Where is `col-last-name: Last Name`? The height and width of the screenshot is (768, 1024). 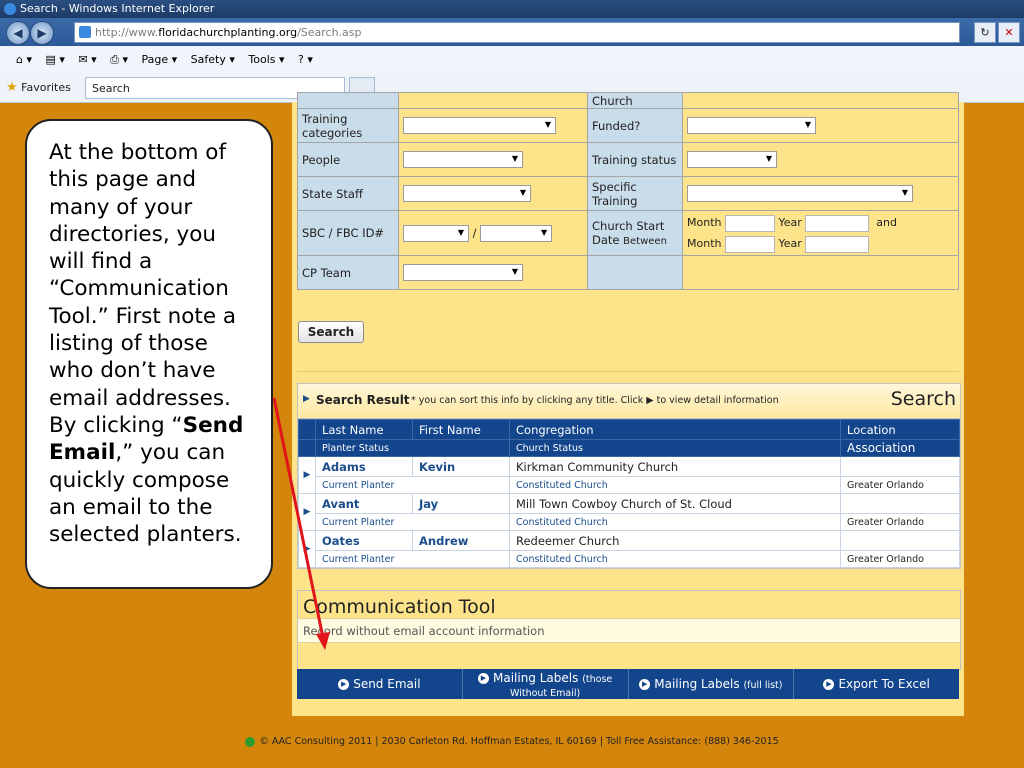 col-last-name: Last Name is located at coordinates (364, 429).